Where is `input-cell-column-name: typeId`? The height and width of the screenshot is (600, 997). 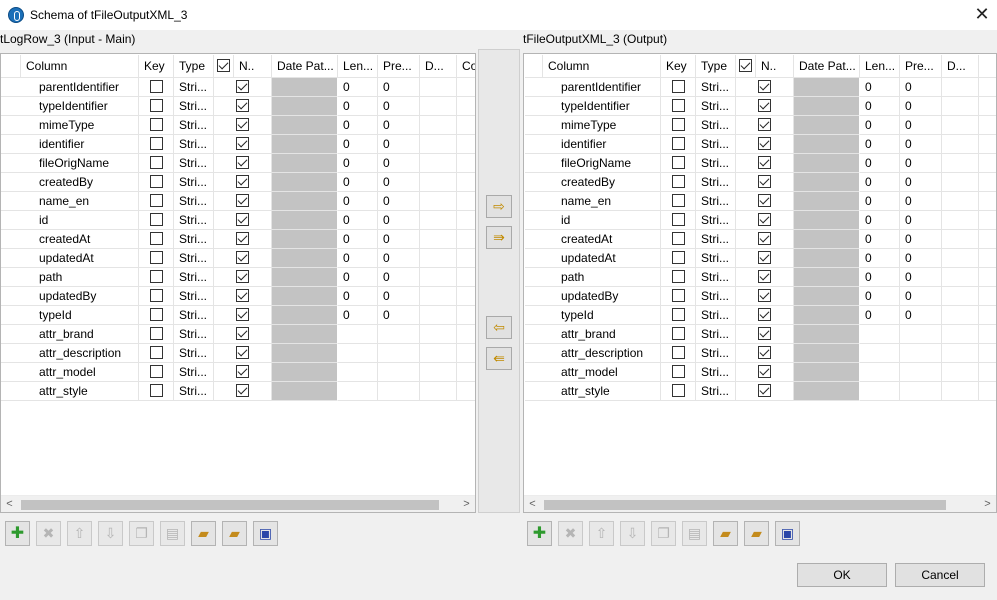 input-cell-column-name: typeId is located at coordinates (80, 315).